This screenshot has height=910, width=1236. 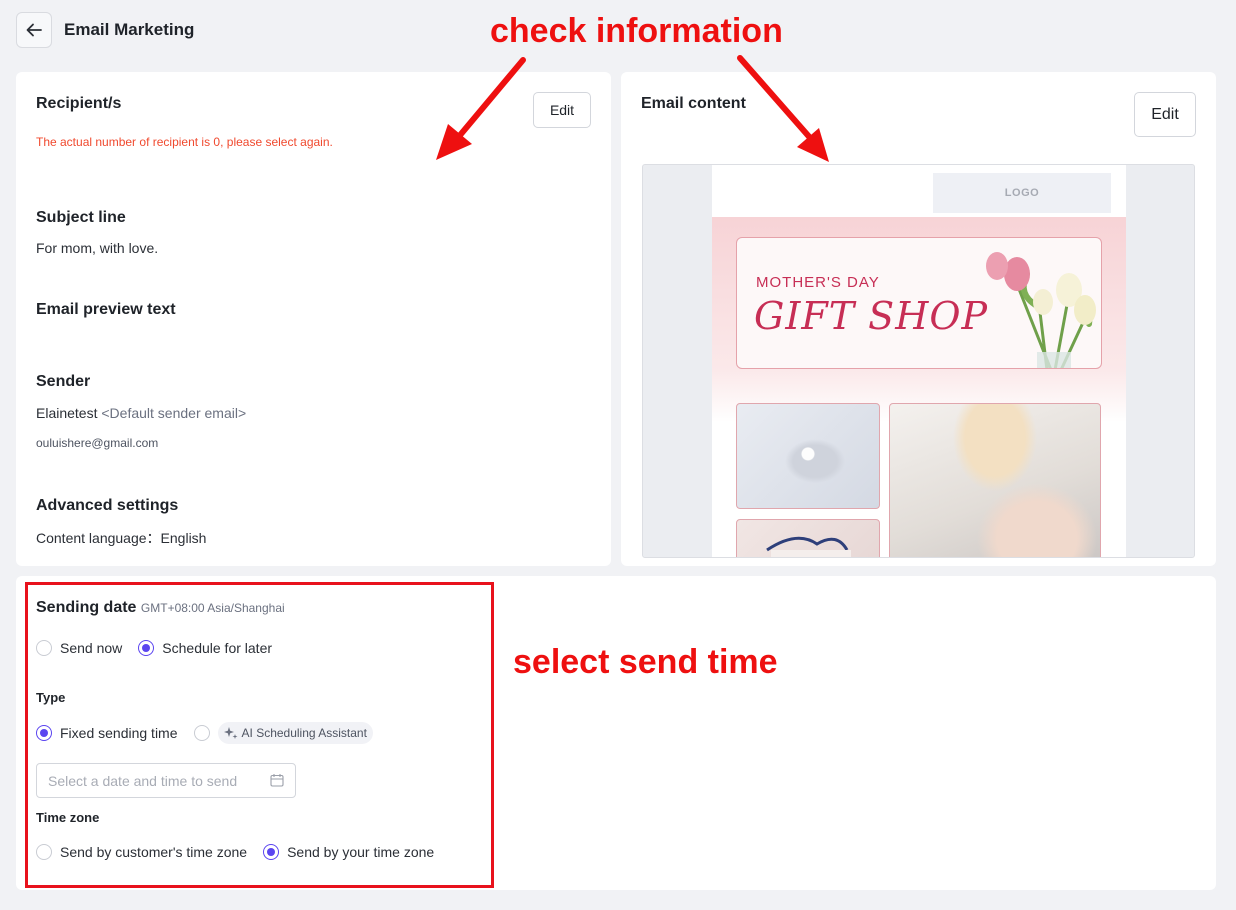 I want to click on arrow-to-email-content, so click(x=783, y=108).